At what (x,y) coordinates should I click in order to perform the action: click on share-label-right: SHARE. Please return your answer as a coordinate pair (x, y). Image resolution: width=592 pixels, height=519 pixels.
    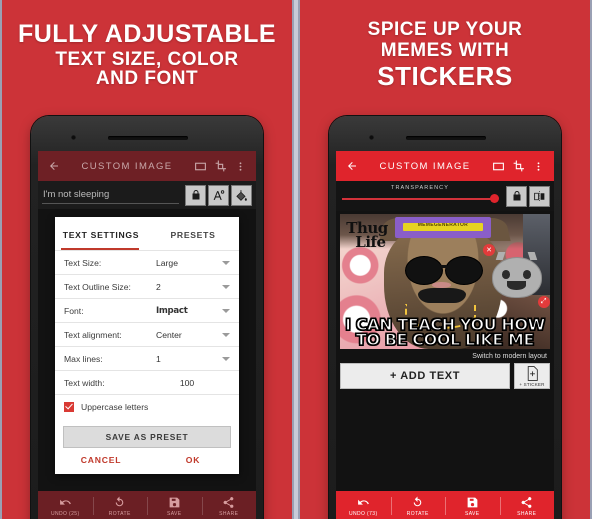
    Looking at the image, I should click on (527, 513).